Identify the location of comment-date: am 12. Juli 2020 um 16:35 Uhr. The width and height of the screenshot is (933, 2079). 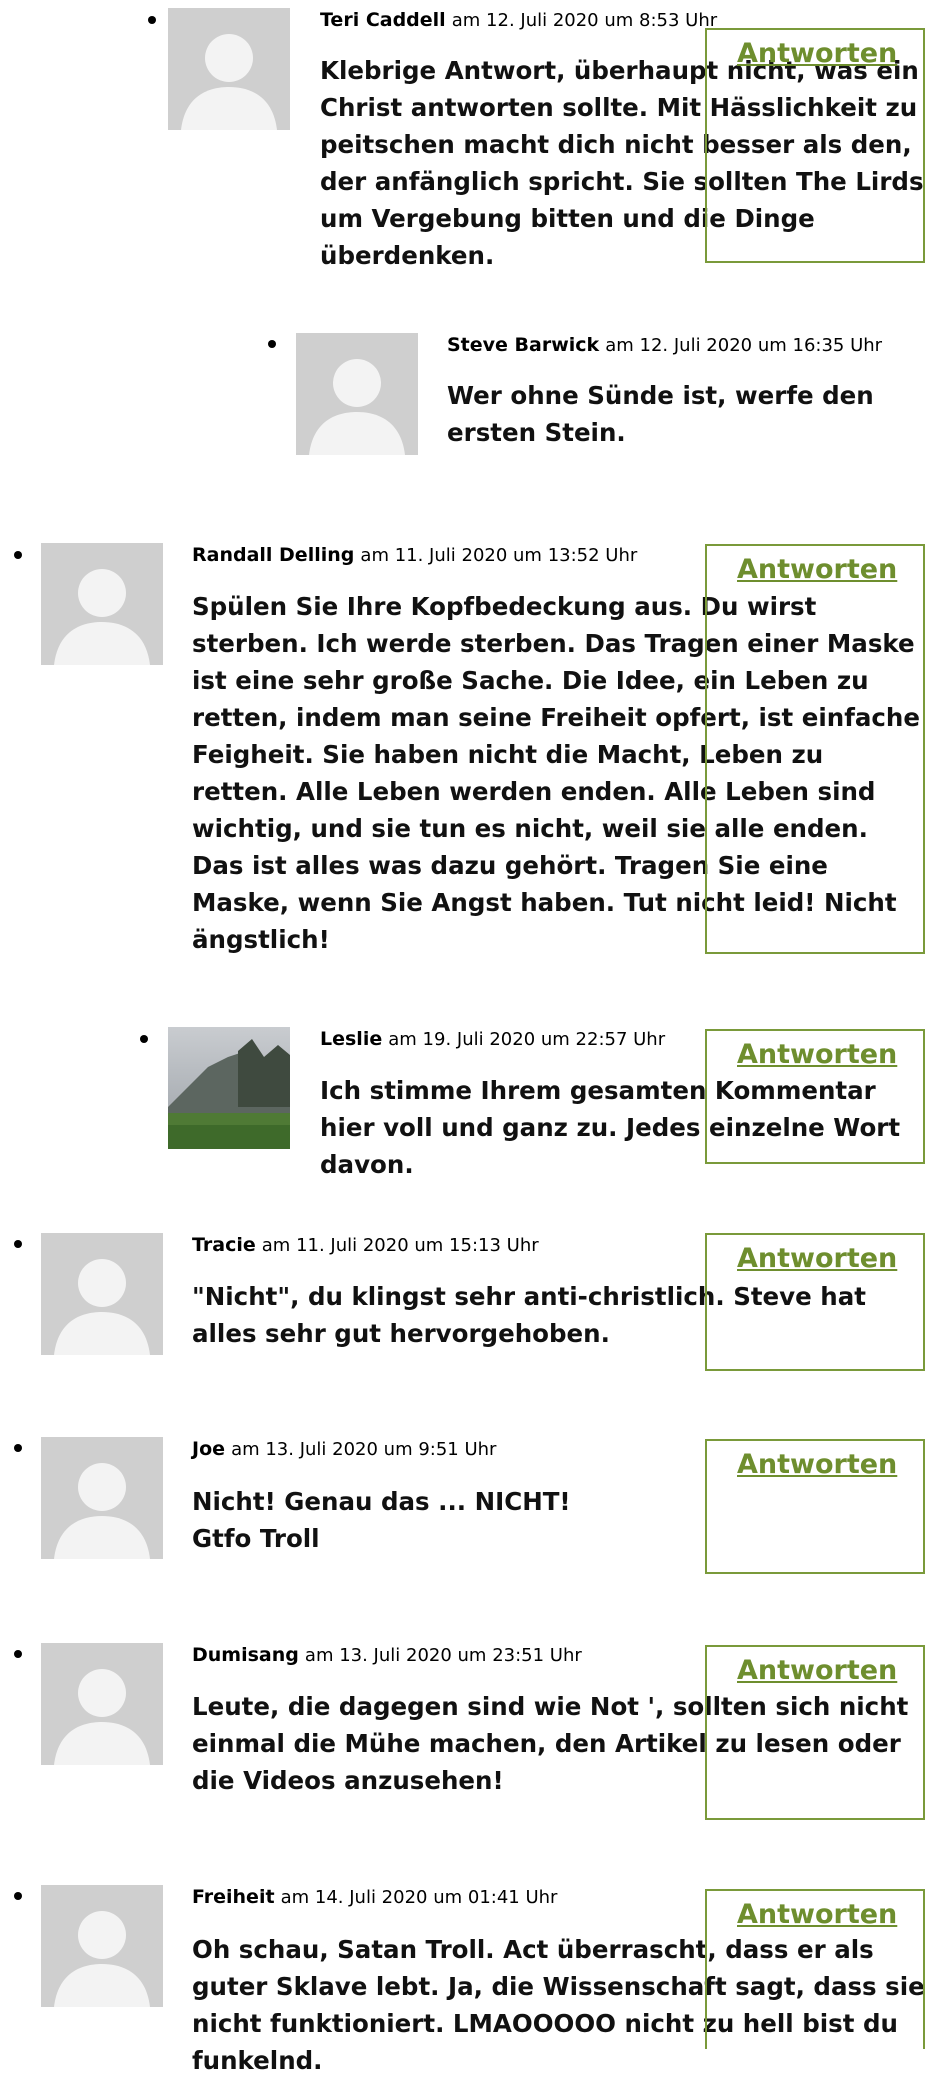
(743, 345).